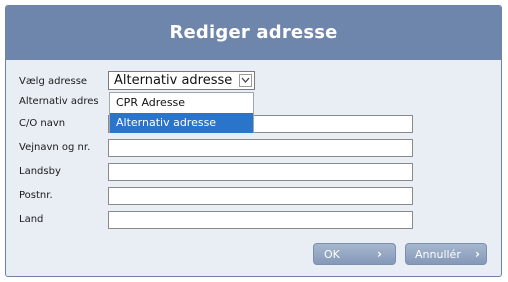 The height and width of the screenshot is (282, 508). I want to click on country-label: Land, so click(31, 219).